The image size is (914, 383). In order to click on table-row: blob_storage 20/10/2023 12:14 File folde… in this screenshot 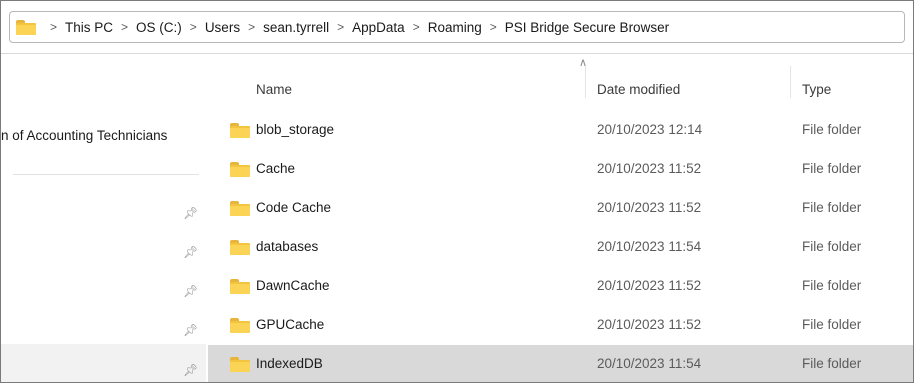, I will do `click(560, 130)`.